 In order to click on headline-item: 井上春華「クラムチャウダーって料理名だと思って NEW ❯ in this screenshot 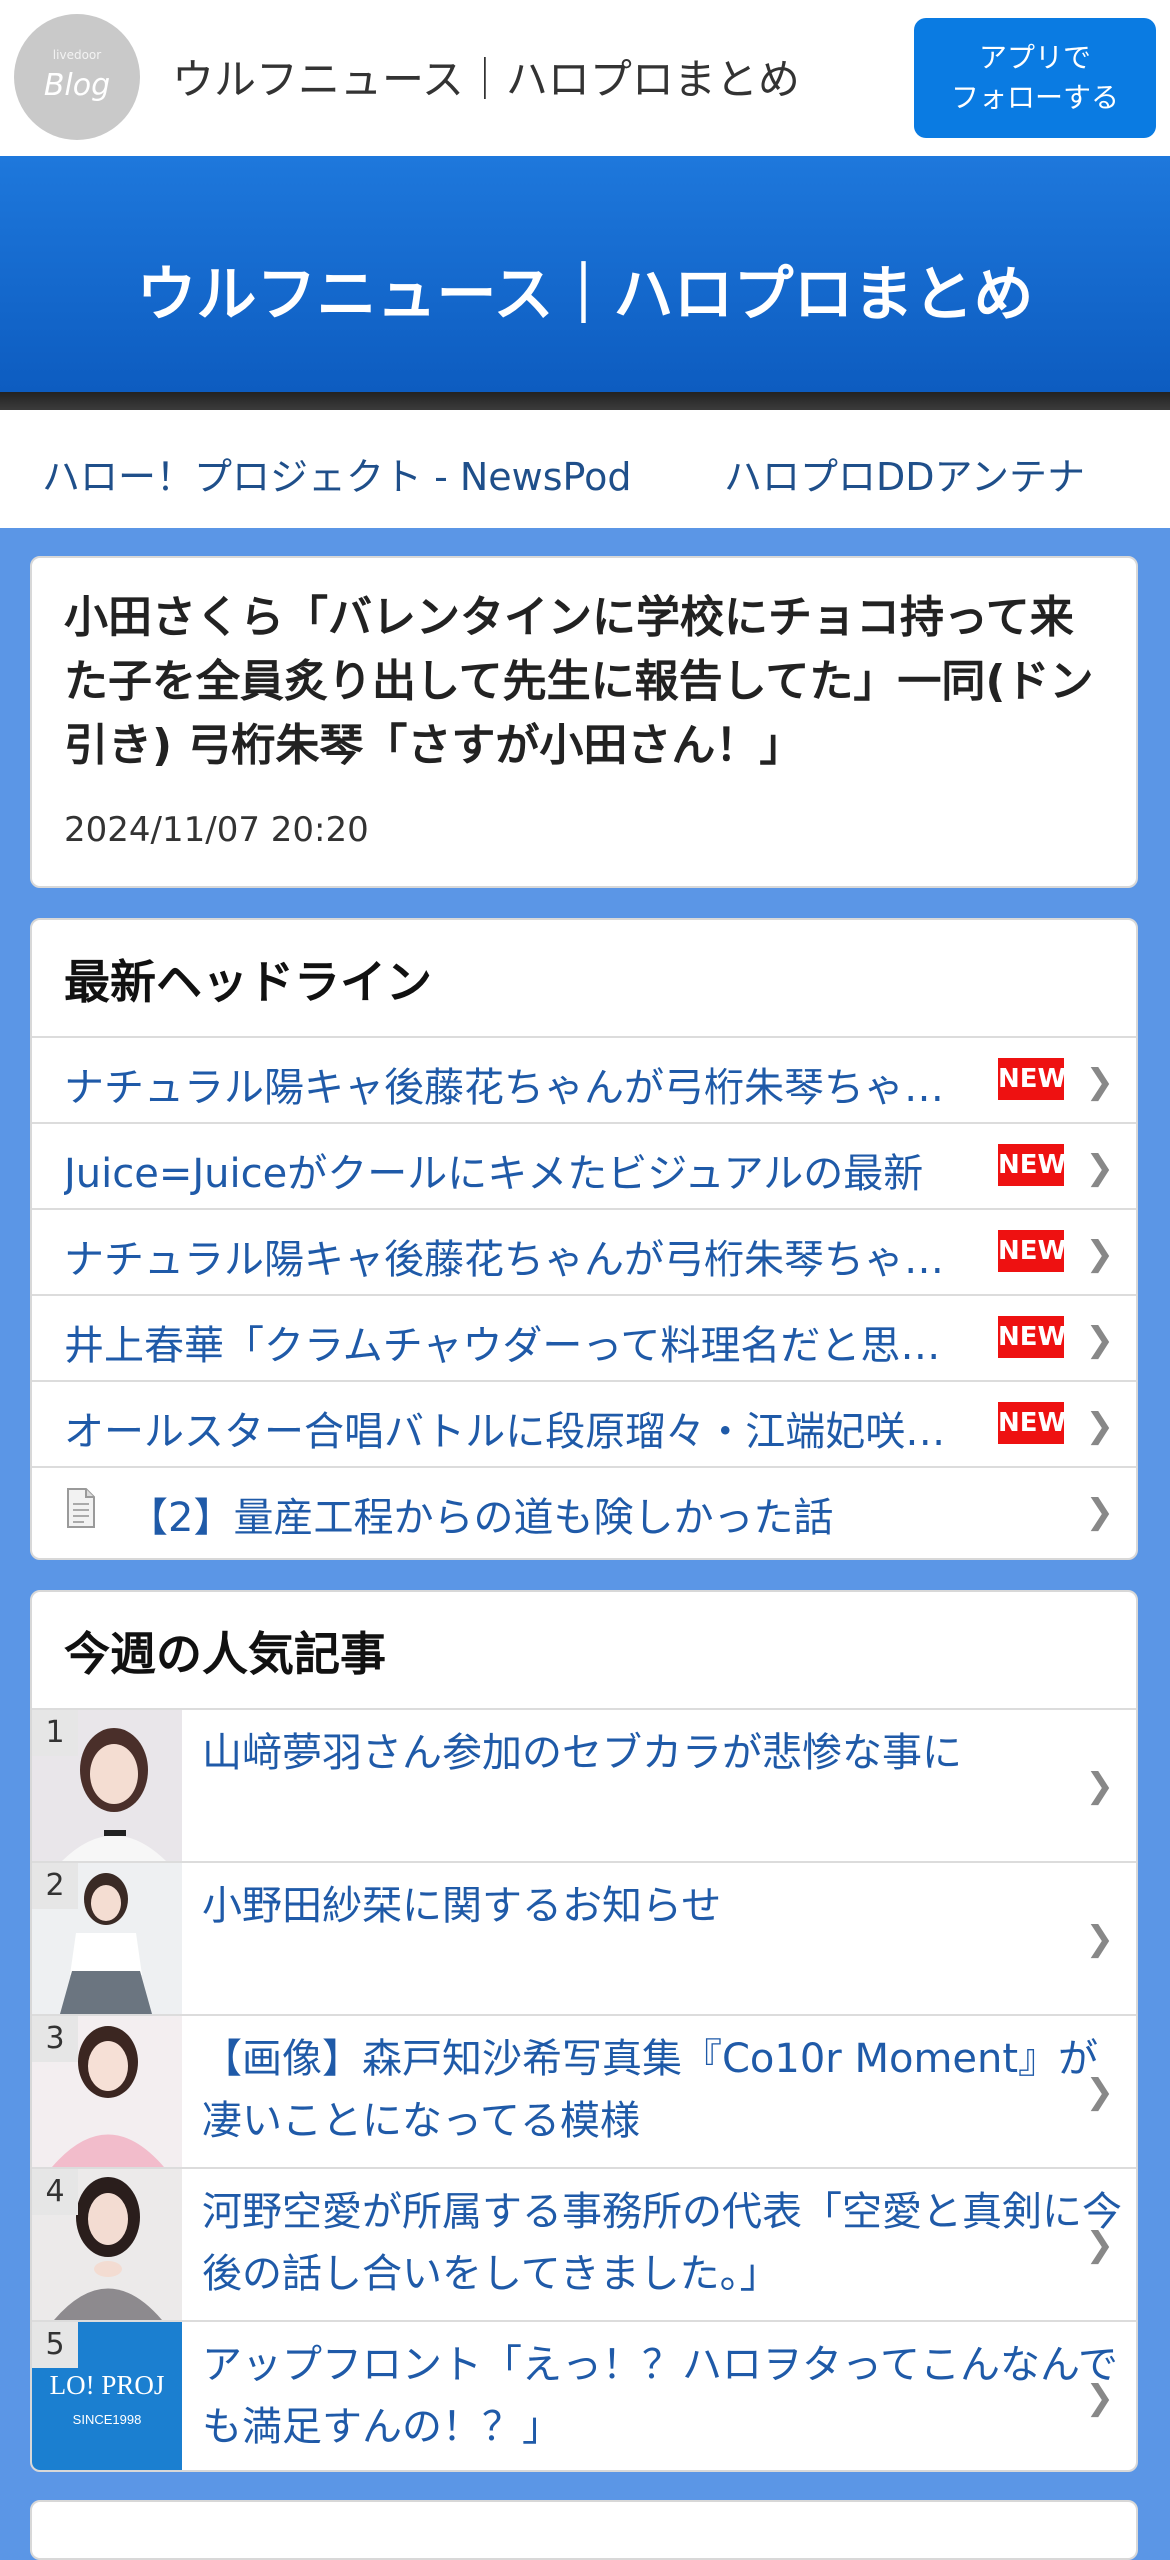, I will do `click(584, 1337)`.